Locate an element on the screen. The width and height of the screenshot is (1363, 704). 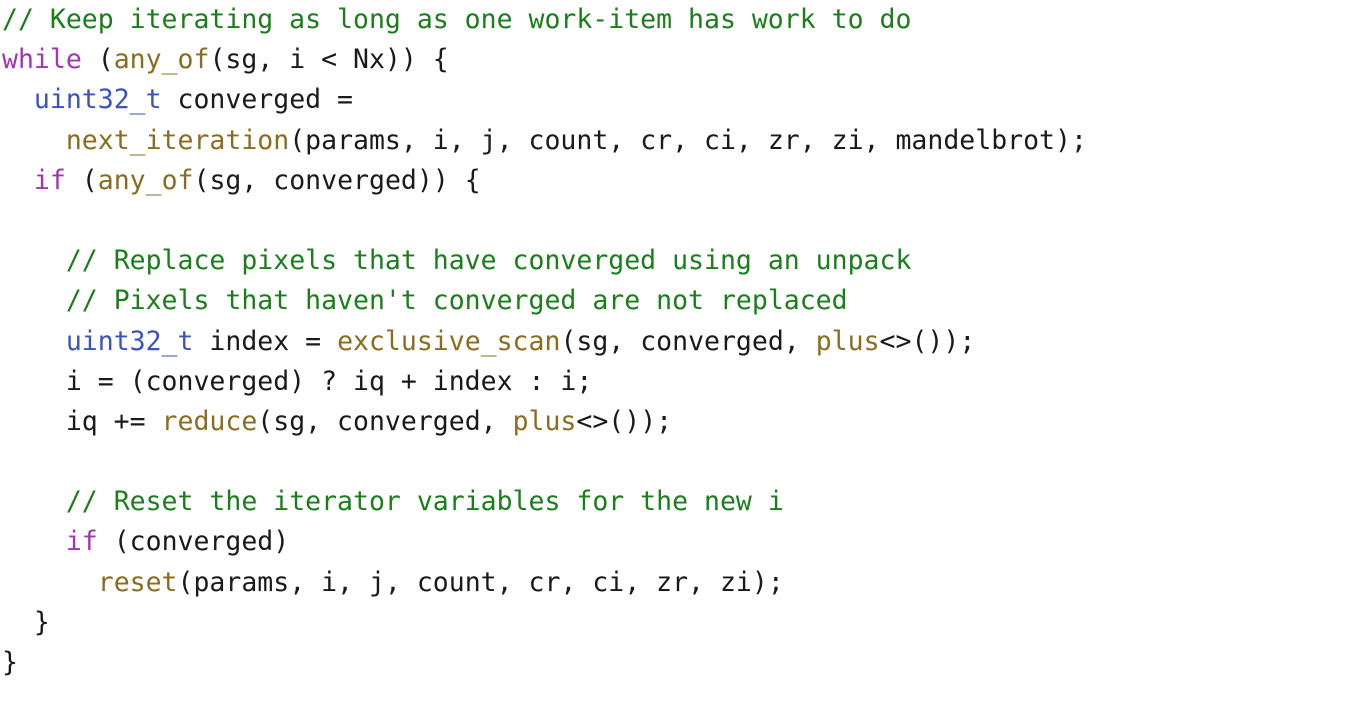
code-token-plain: (sg, converged)) { is located at coordinates (337, 180).